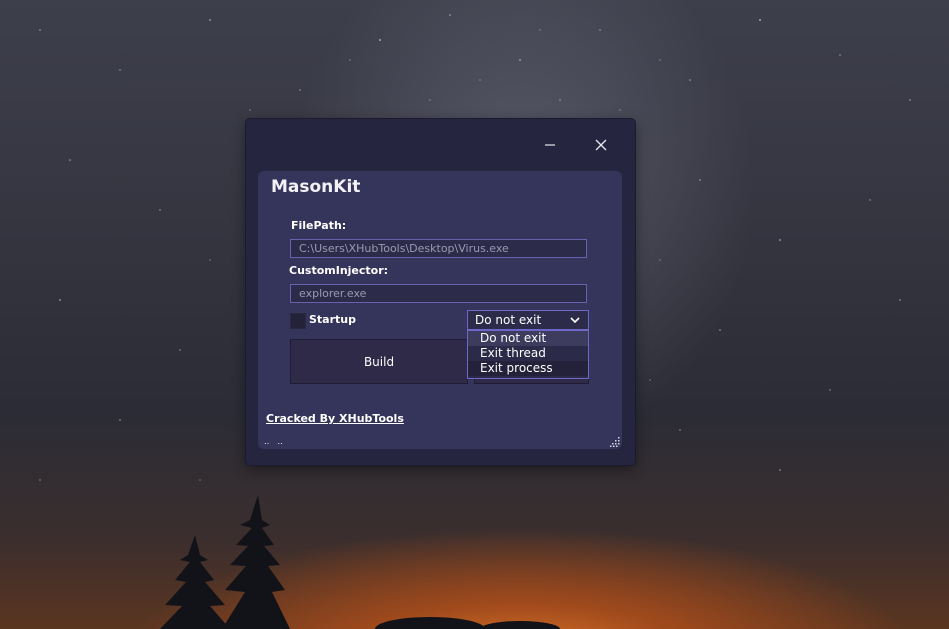  What do you see at coordinates (339, 270) in the screenshot?
I see `custom-injector-label: CustomInjector:` at bounding box center [339, 270].